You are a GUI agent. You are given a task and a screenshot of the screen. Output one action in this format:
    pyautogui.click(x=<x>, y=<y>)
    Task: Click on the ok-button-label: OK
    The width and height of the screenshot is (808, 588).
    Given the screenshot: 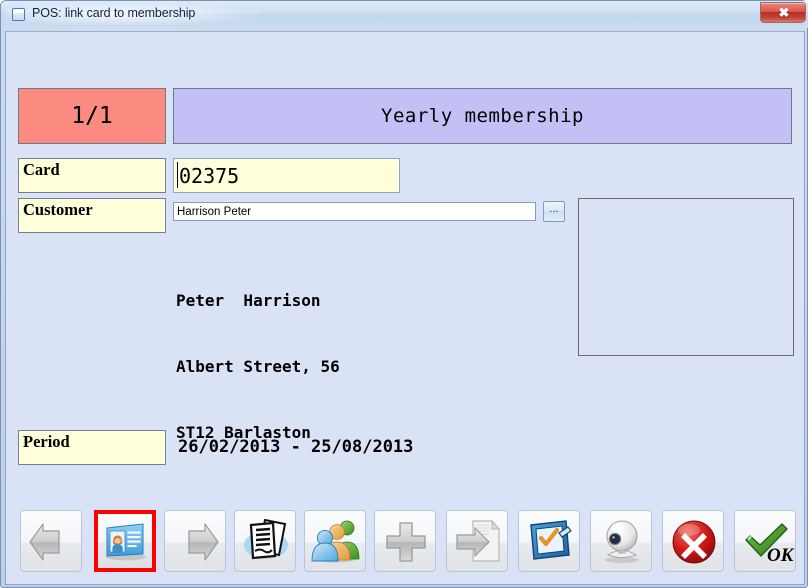 What is the action you would take?
    pyautogui.click(x=781, y=555)
    